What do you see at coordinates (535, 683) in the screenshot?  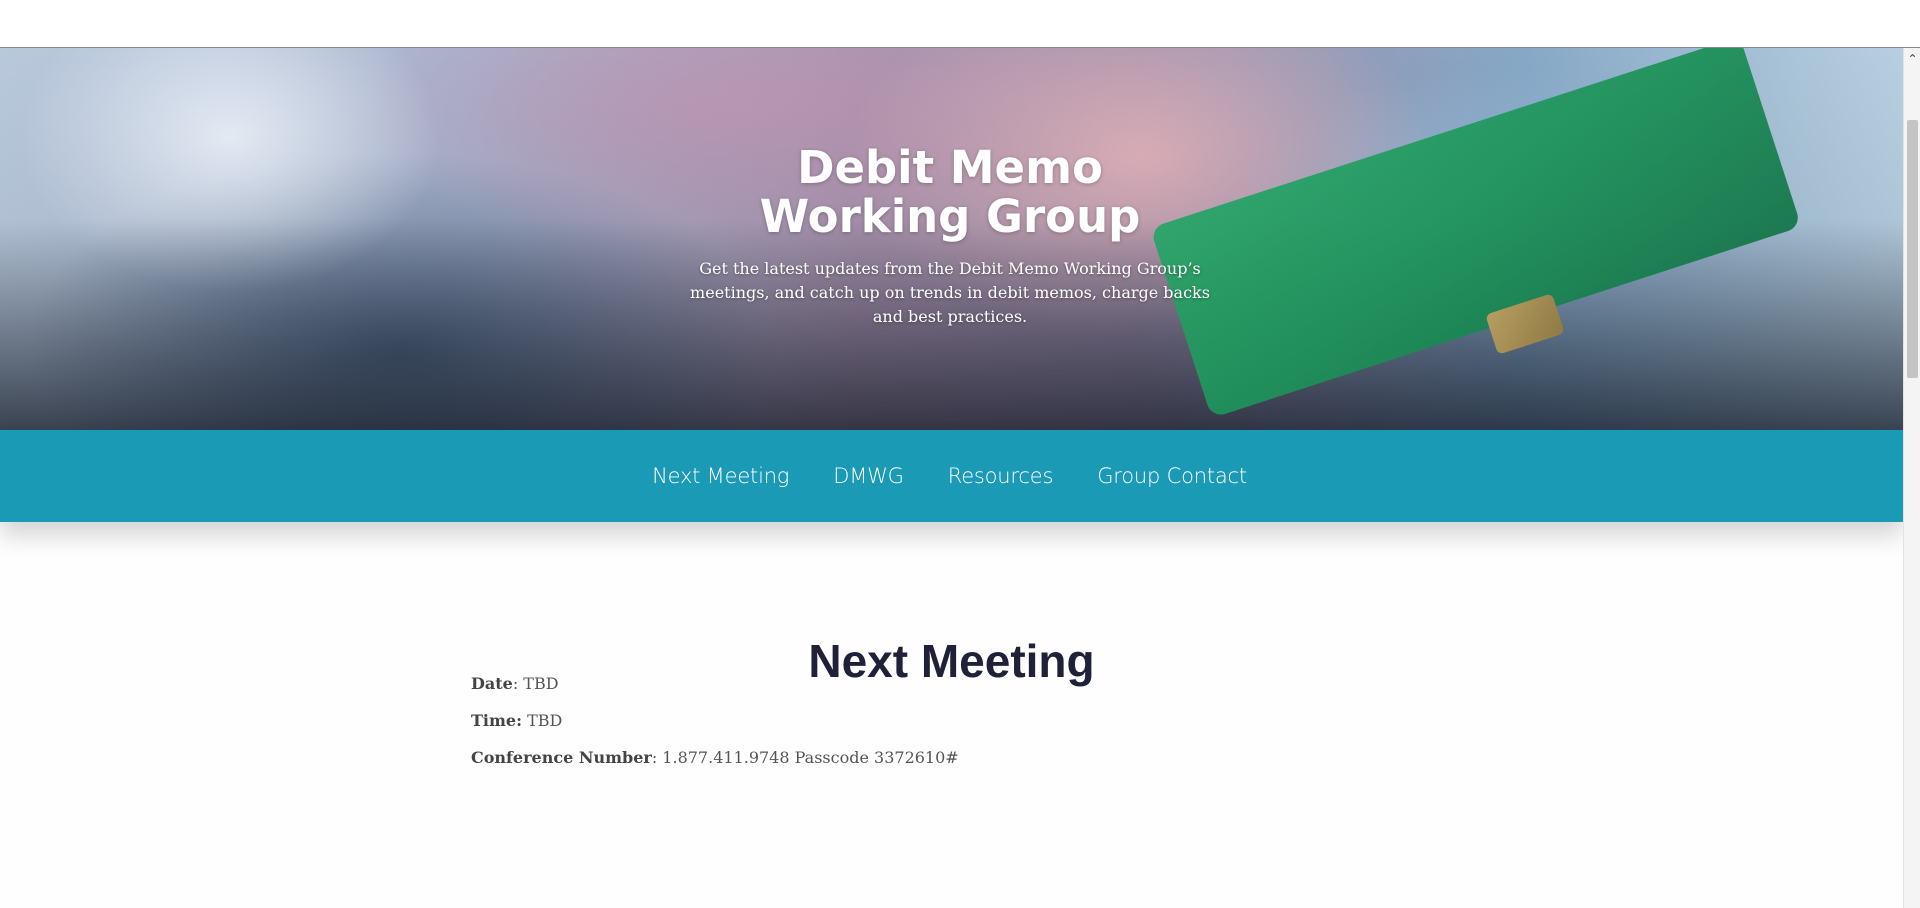 I see `meeting-date-value: : TBD` at bounding box center [535, 683].